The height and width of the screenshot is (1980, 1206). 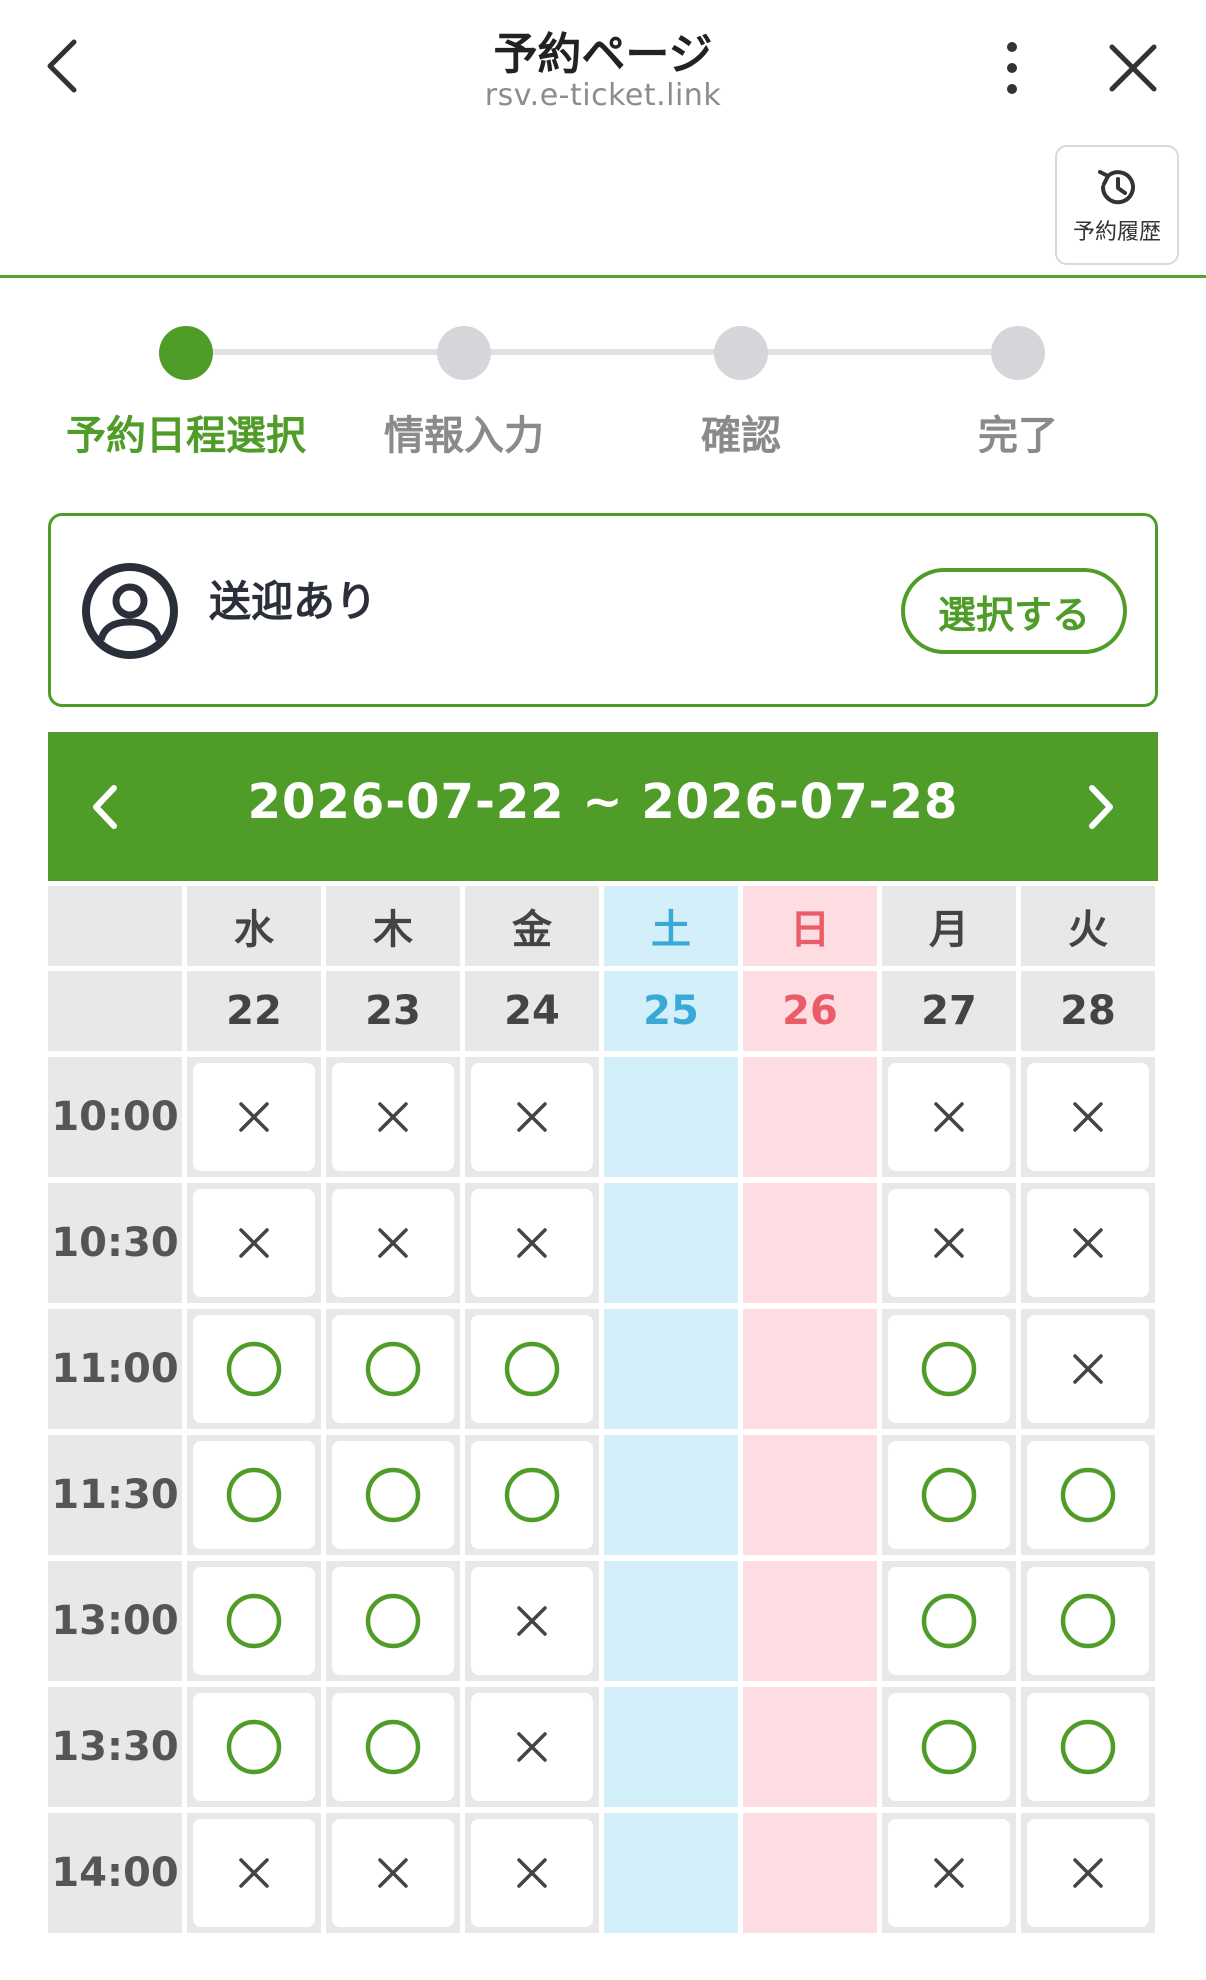 I want to click on date-header: 27, so click(x=949, y=1011).